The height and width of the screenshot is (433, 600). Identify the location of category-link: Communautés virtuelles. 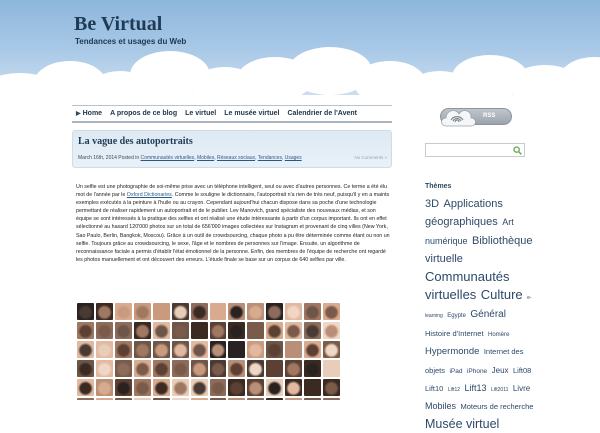
(168, 158).